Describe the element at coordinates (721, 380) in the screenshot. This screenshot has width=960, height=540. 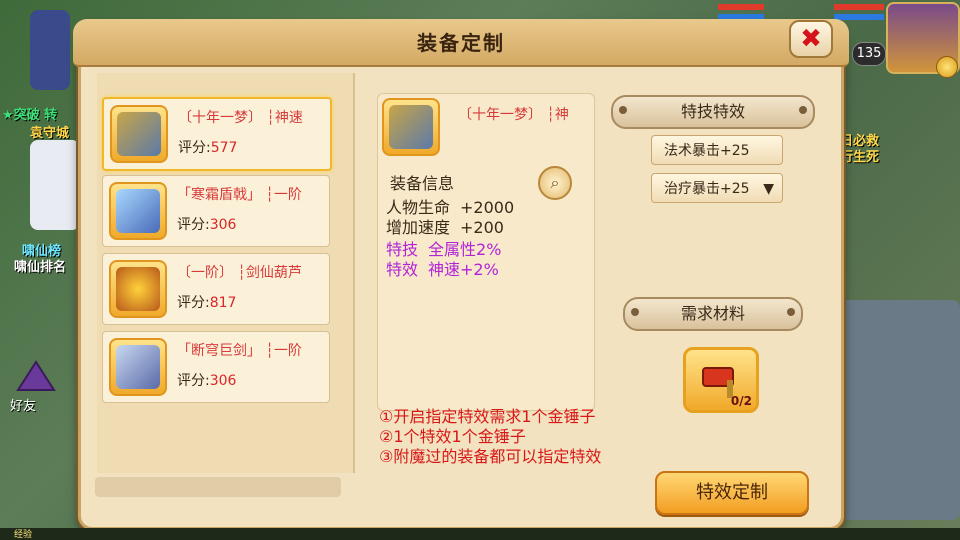
I see `golden-hammer-icon: 0/2` at that location.